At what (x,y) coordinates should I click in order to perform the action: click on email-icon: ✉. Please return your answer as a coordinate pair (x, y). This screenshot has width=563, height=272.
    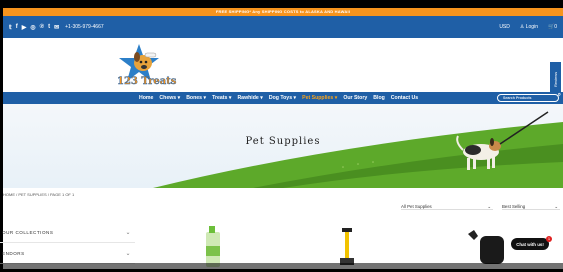
    Looking at the image, I should click on (56, 27).